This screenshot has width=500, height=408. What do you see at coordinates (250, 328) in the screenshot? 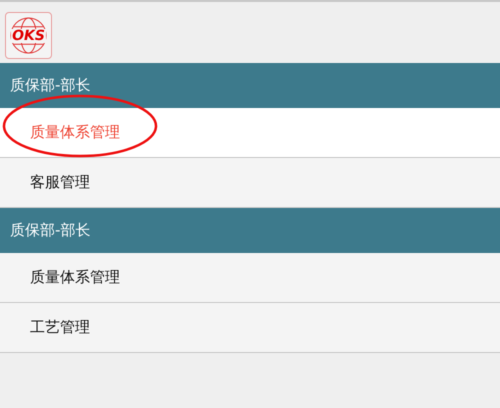
I see `menu-item: 工艺管理` at bounding box center [250, 328].